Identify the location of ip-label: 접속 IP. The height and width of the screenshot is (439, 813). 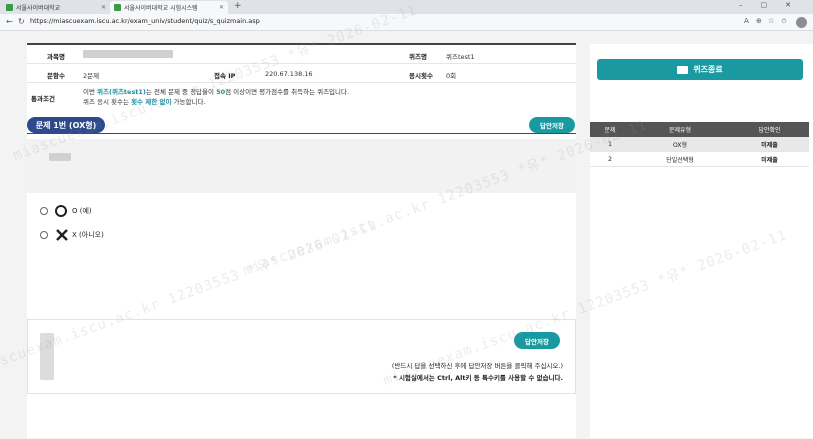
(225, 76).